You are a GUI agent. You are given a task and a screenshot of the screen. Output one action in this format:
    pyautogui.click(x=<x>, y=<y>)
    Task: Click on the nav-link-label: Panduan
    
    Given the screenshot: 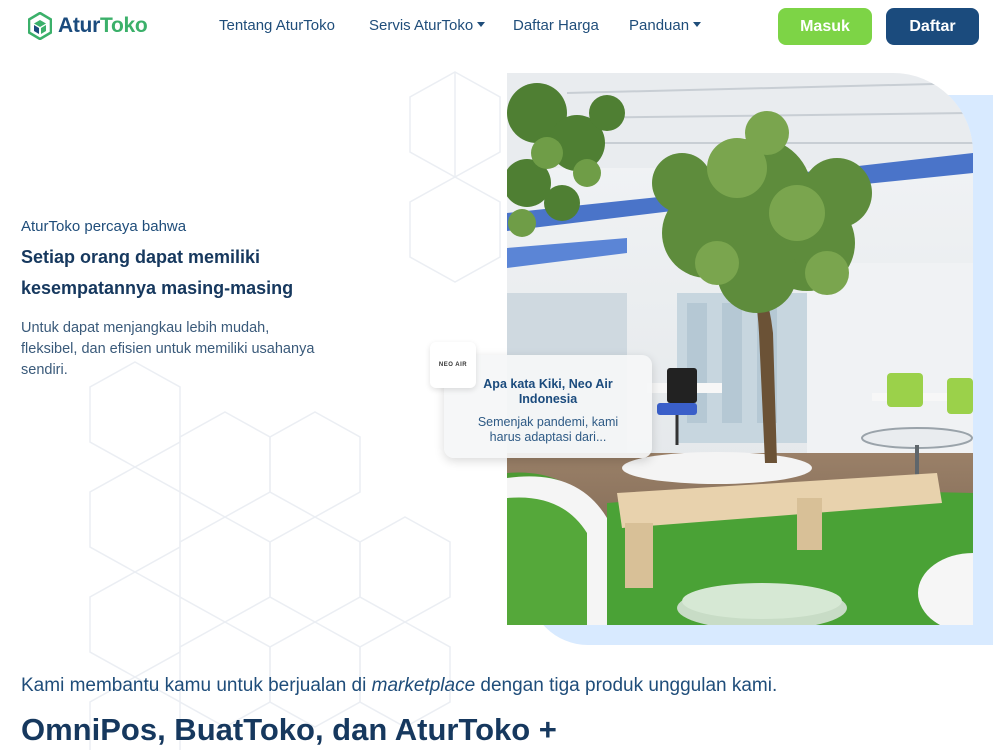 What is the action you would take?
    pyautogui.click(x=659, y=25)
    